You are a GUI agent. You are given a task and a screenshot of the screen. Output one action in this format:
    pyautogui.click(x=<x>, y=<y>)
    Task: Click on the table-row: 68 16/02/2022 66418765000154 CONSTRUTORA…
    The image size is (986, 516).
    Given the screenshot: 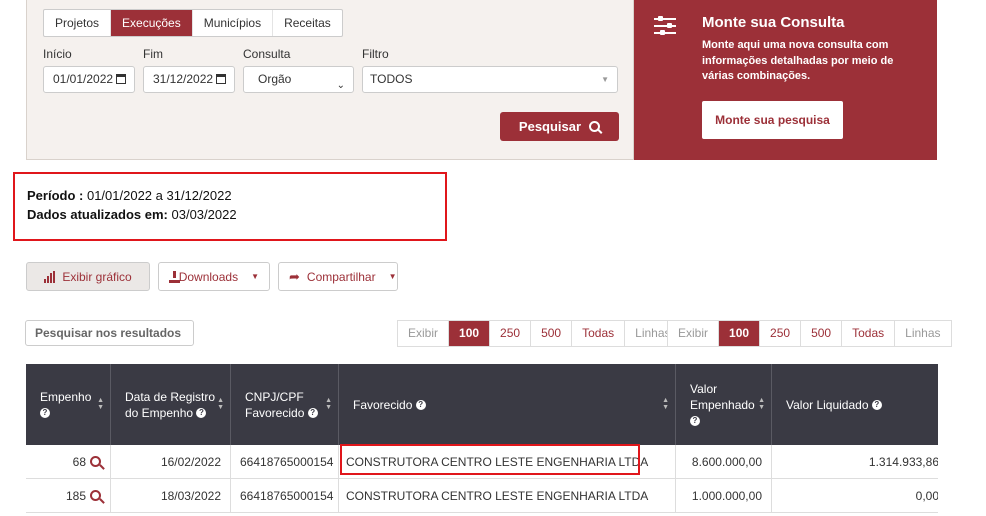 What is the action you would take?
    pyautogui.click(x=482, y=462)
    